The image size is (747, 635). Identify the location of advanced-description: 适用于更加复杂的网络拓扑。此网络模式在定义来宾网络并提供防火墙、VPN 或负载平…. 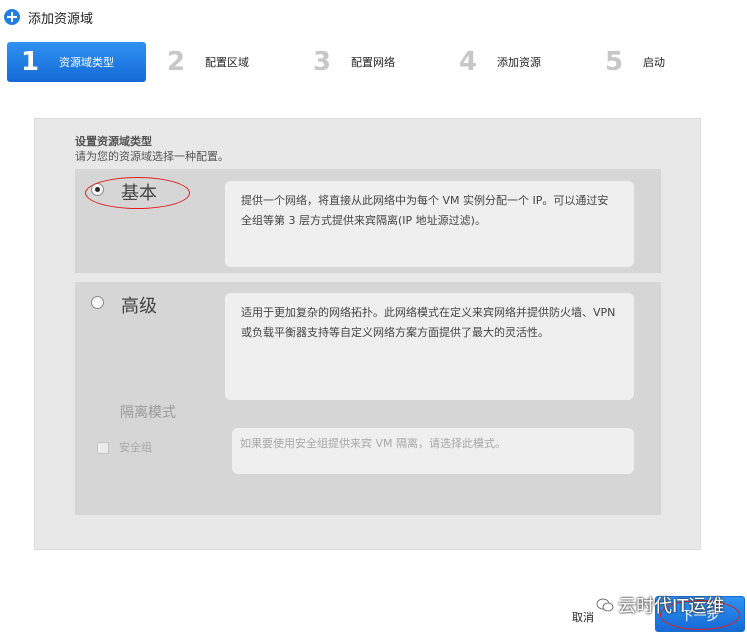
(429, 346).